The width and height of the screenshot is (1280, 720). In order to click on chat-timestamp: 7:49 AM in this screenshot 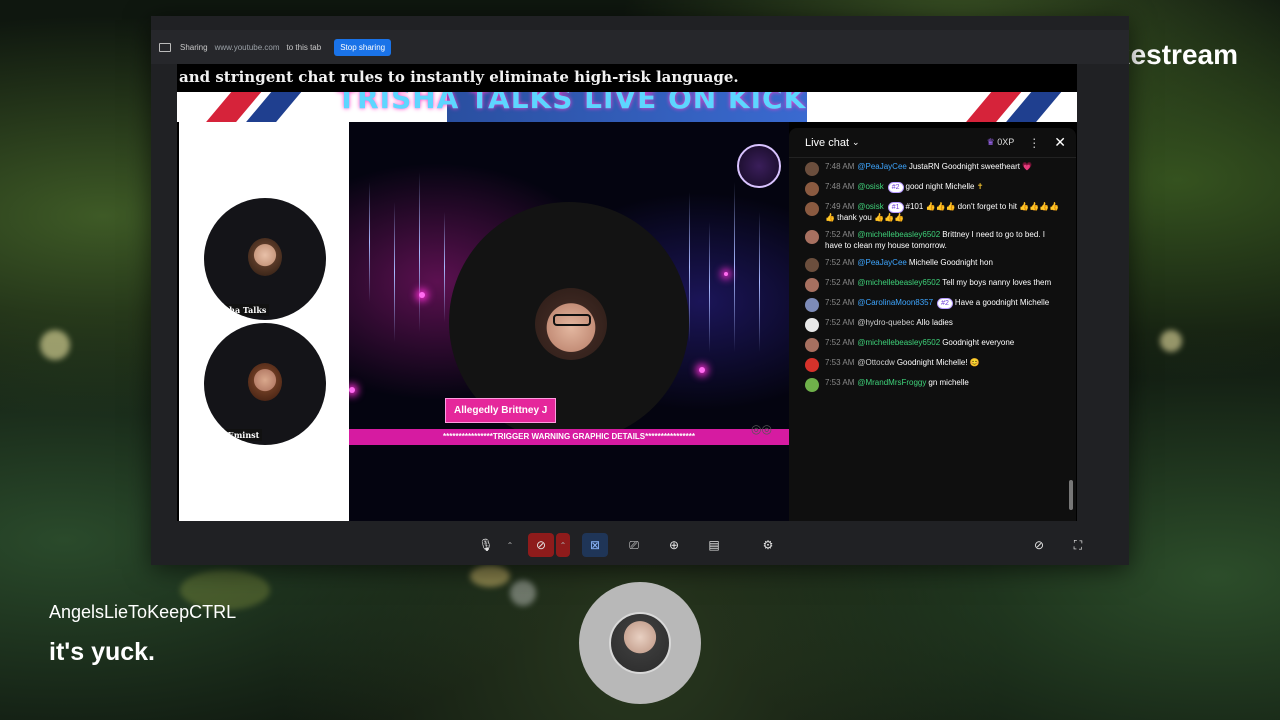, I will do `click(840, 206)`.